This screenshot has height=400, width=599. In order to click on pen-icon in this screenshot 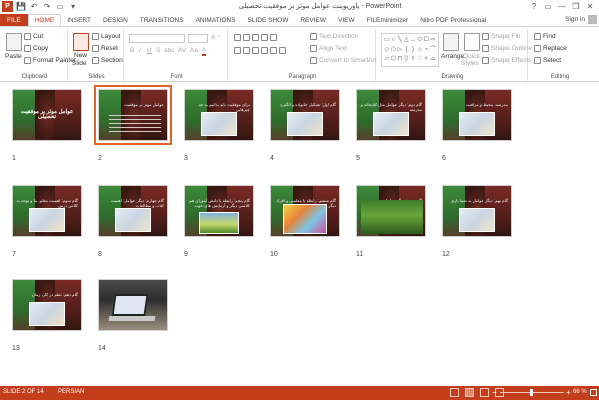, I will do `click(485, 48)`.